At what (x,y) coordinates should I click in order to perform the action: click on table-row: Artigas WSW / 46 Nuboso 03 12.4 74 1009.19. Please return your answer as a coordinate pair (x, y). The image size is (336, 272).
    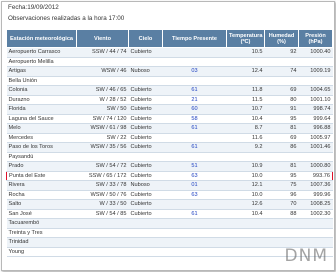
    Looking at the image, I should click on (169, 71).